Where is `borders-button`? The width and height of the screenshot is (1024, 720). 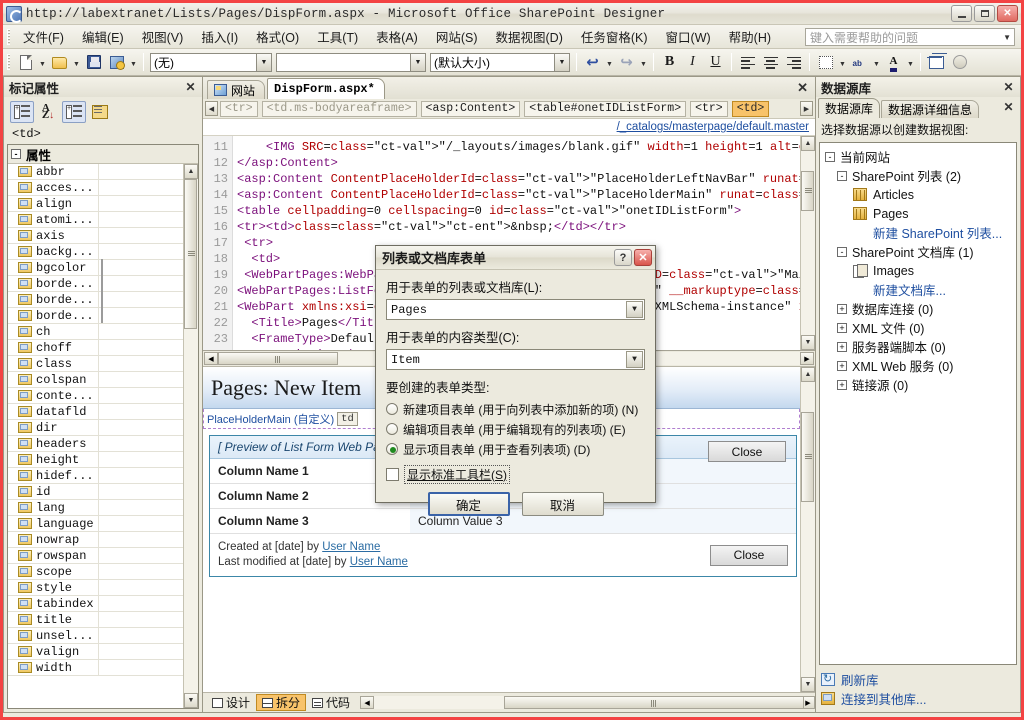
borders-button is located at coordinates (825, 62).